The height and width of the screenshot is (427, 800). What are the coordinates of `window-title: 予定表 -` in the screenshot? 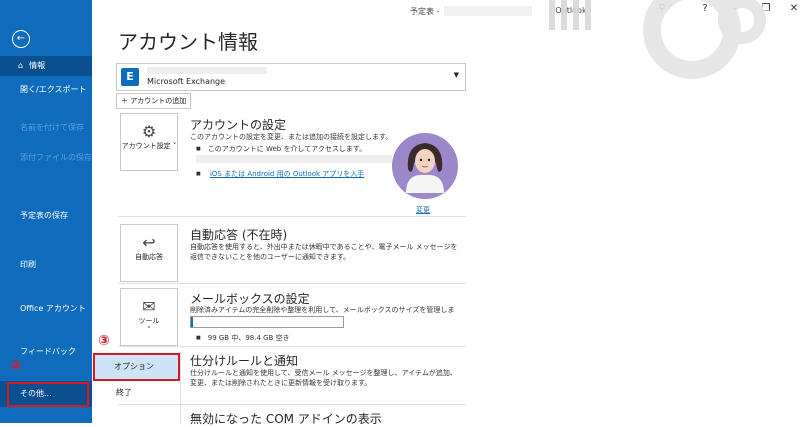 It's located at (425, 11).